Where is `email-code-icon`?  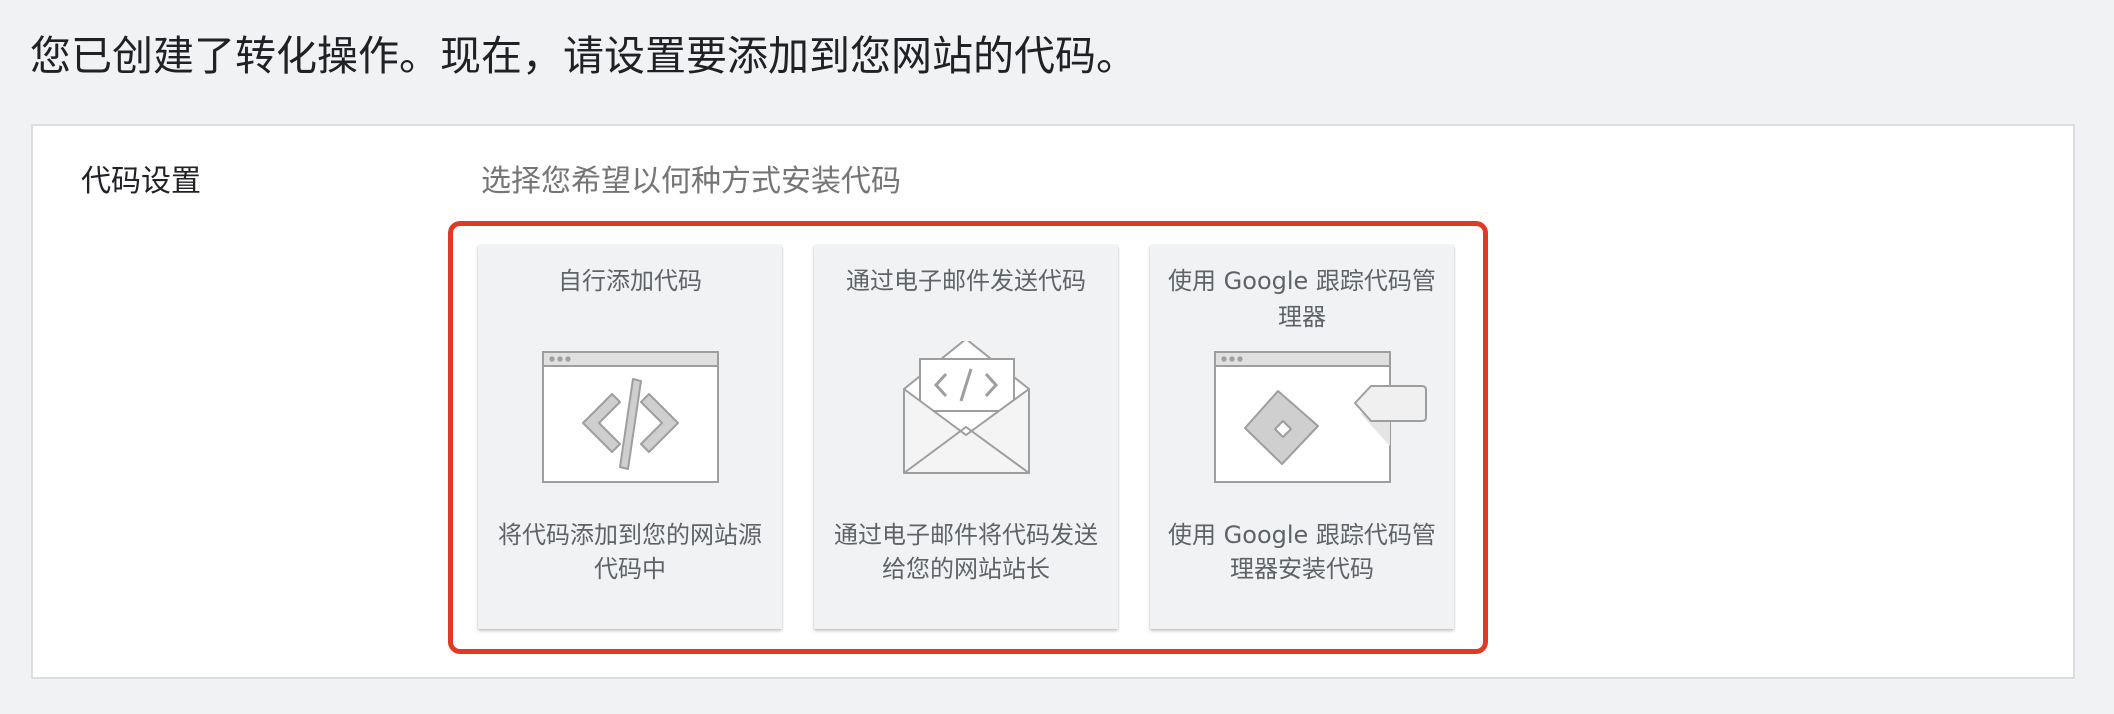 email-code-icon is located at coordinates (966, 407).